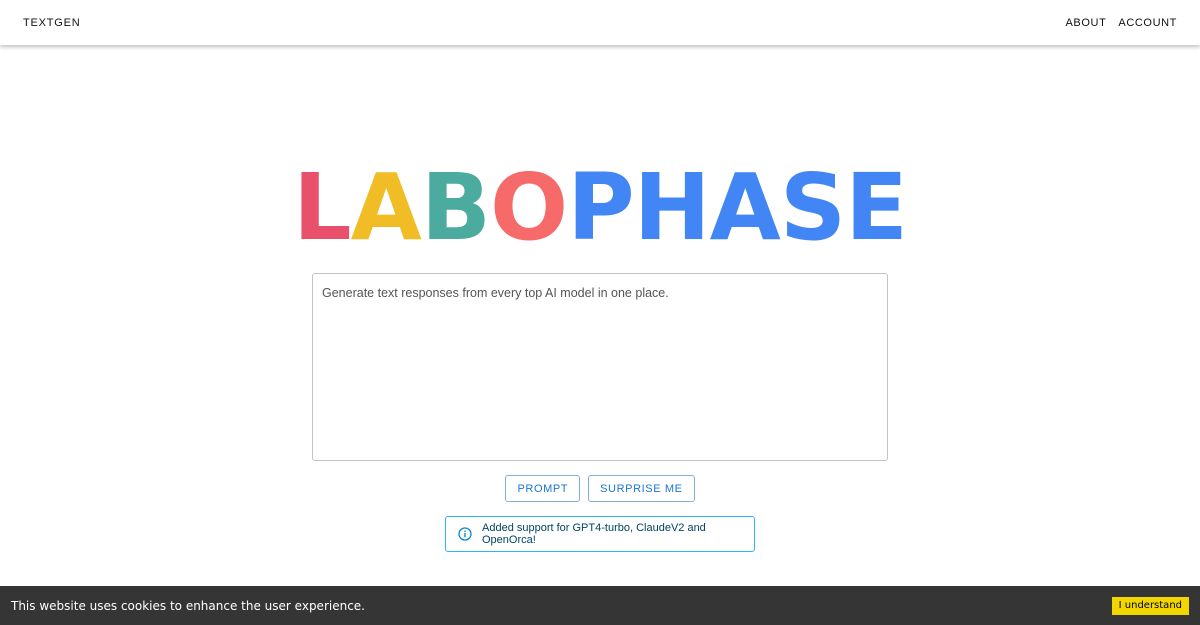 Image resolution: width=1200 pixels, height=625 pixels. I want to click on logo-letter: E, so click(876, 207).